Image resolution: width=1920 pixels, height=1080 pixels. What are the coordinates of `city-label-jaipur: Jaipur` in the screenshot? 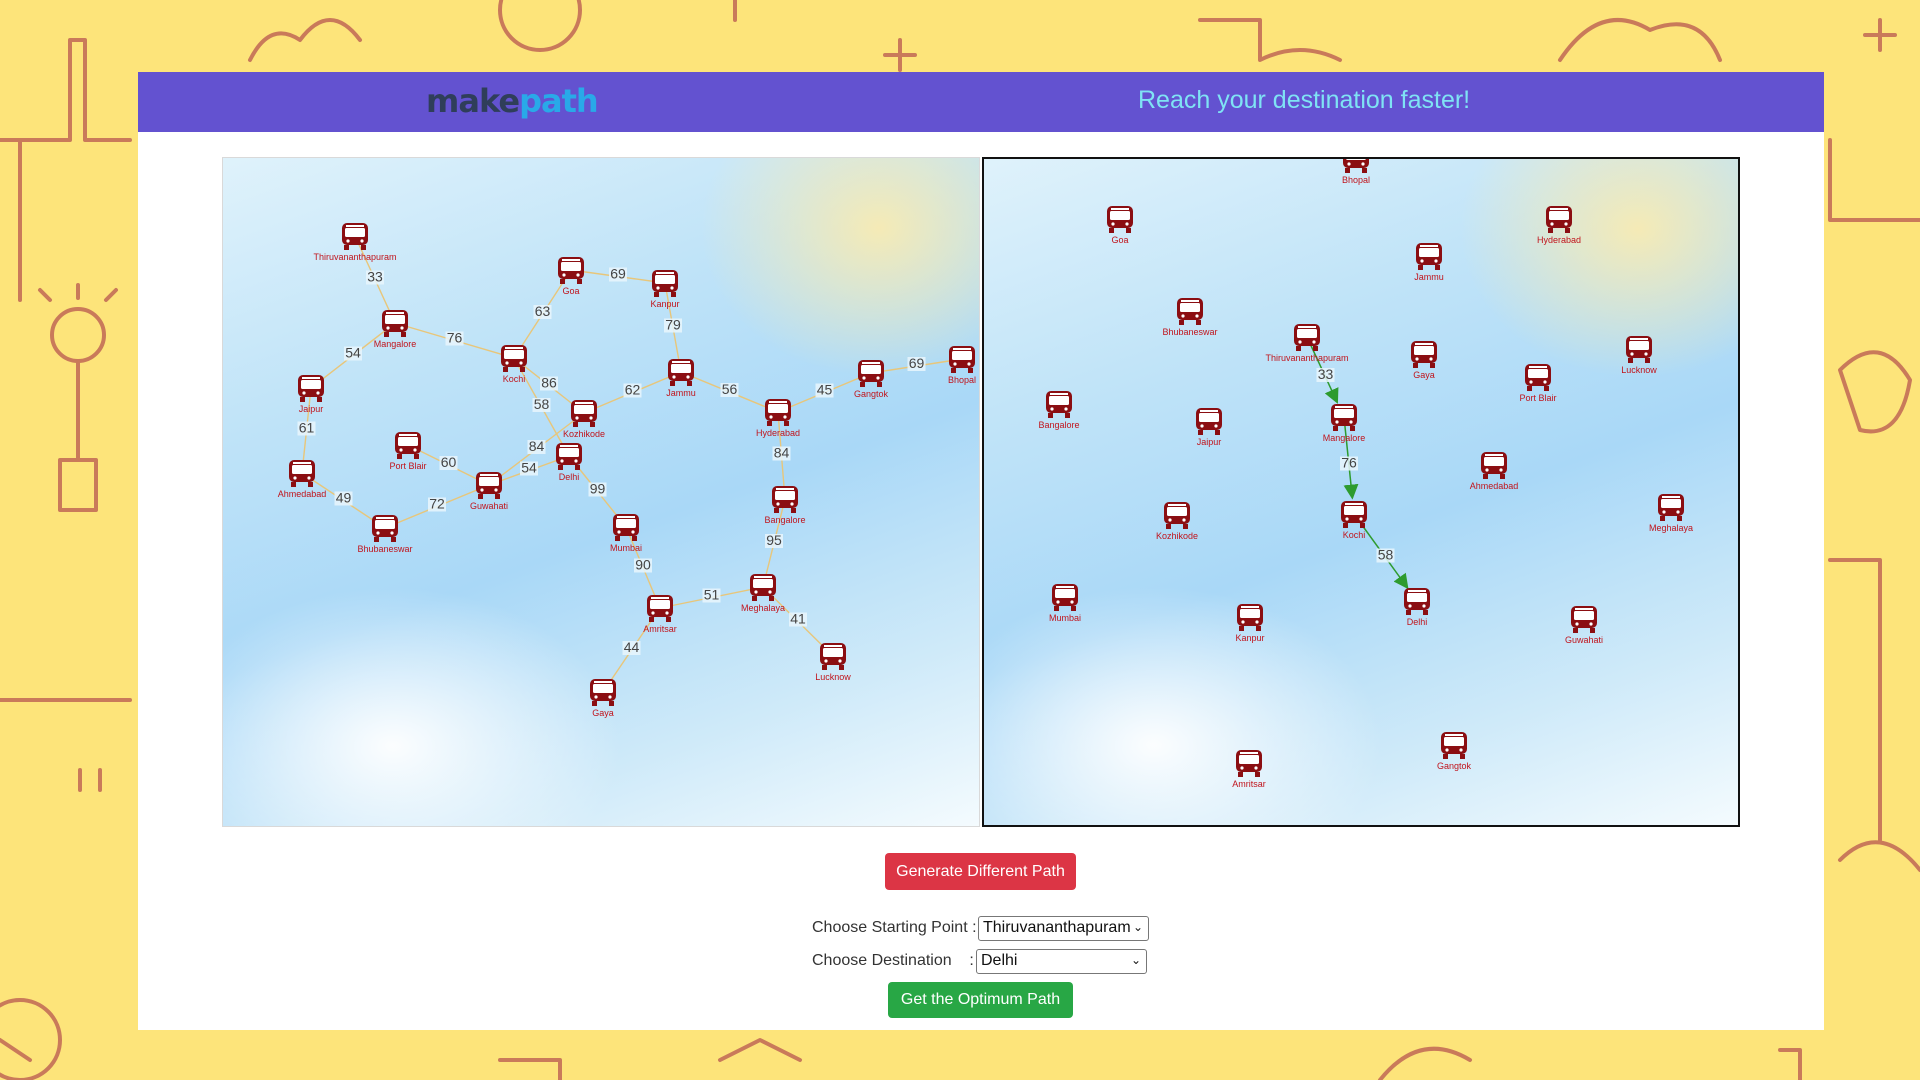 It's located at (311, 409).